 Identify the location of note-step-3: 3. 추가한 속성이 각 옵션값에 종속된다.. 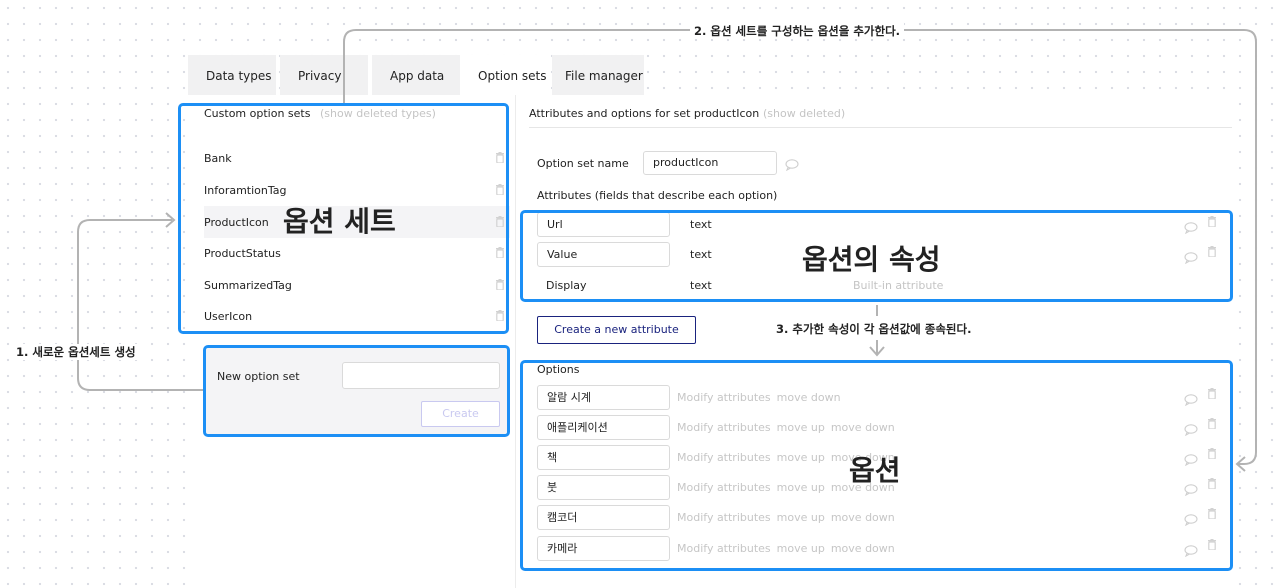
(874, 329).